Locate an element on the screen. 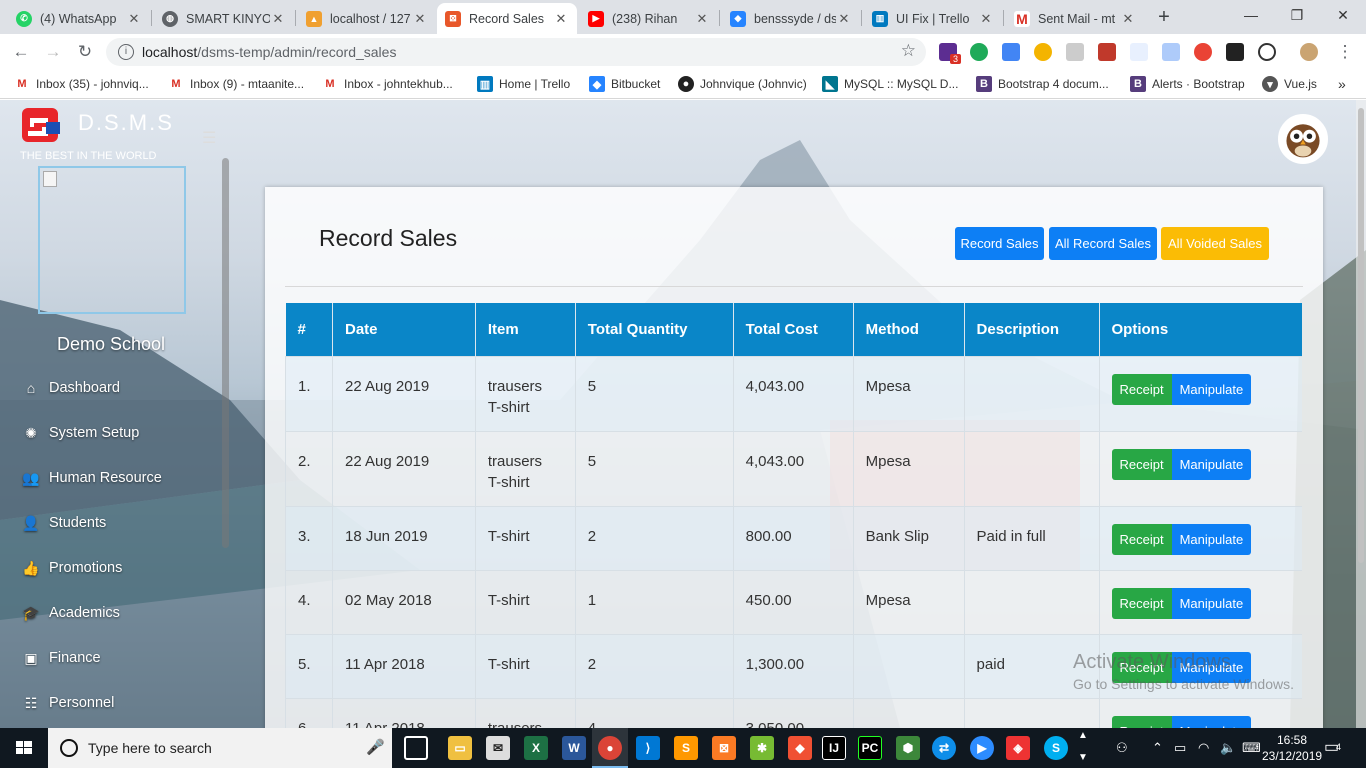  profile-avatar-icon is located at coordinates (1309, 52).